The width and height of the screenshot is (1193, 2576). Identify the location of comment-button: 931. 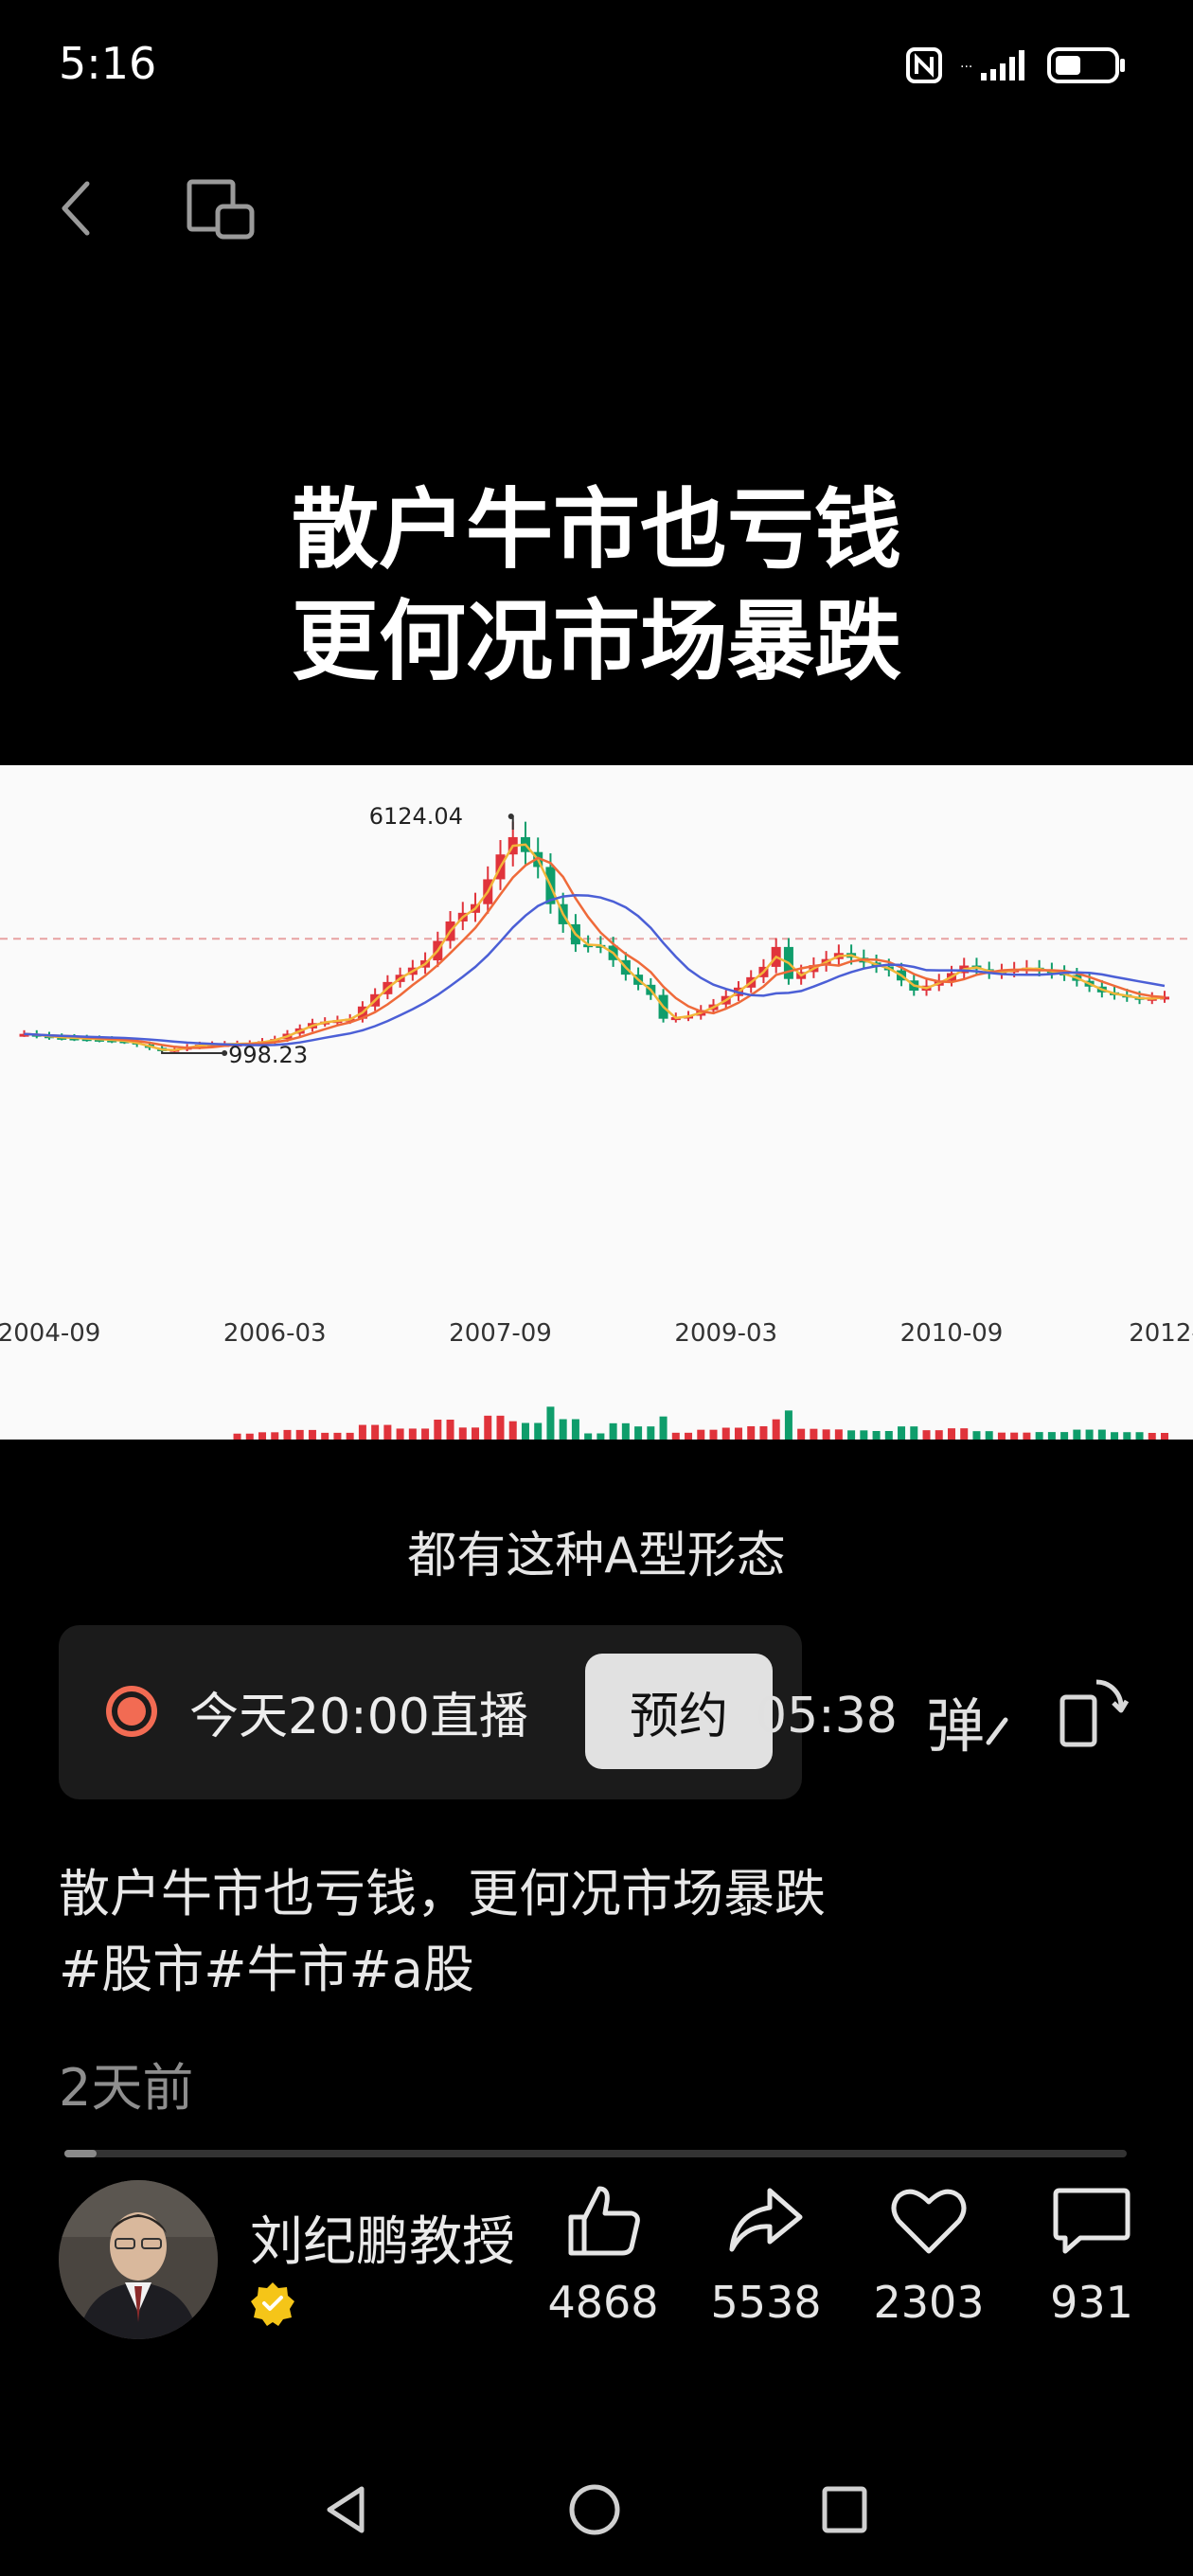
(1092, 2253).